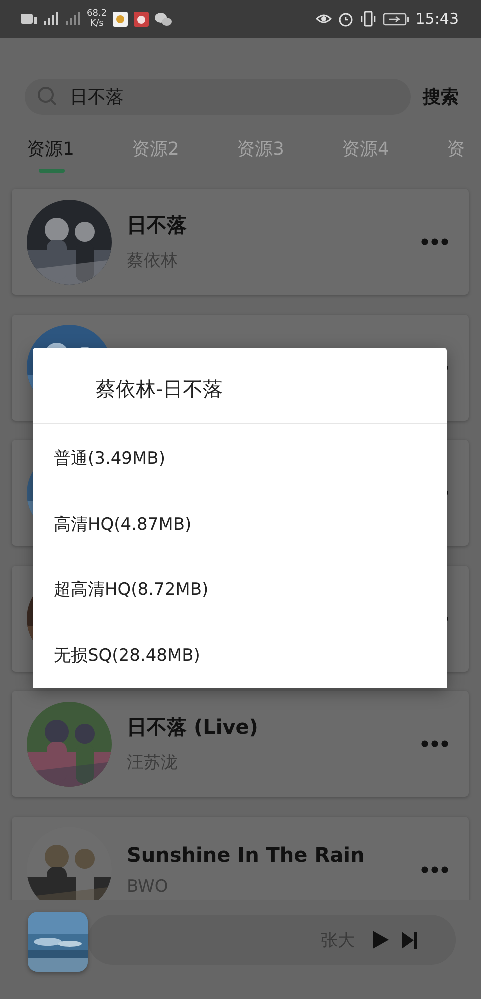 This screenshot has width=481, height=999. Describe the element at coordinates (163, 19) in the screenshot. I see `chat-icon` at that location.